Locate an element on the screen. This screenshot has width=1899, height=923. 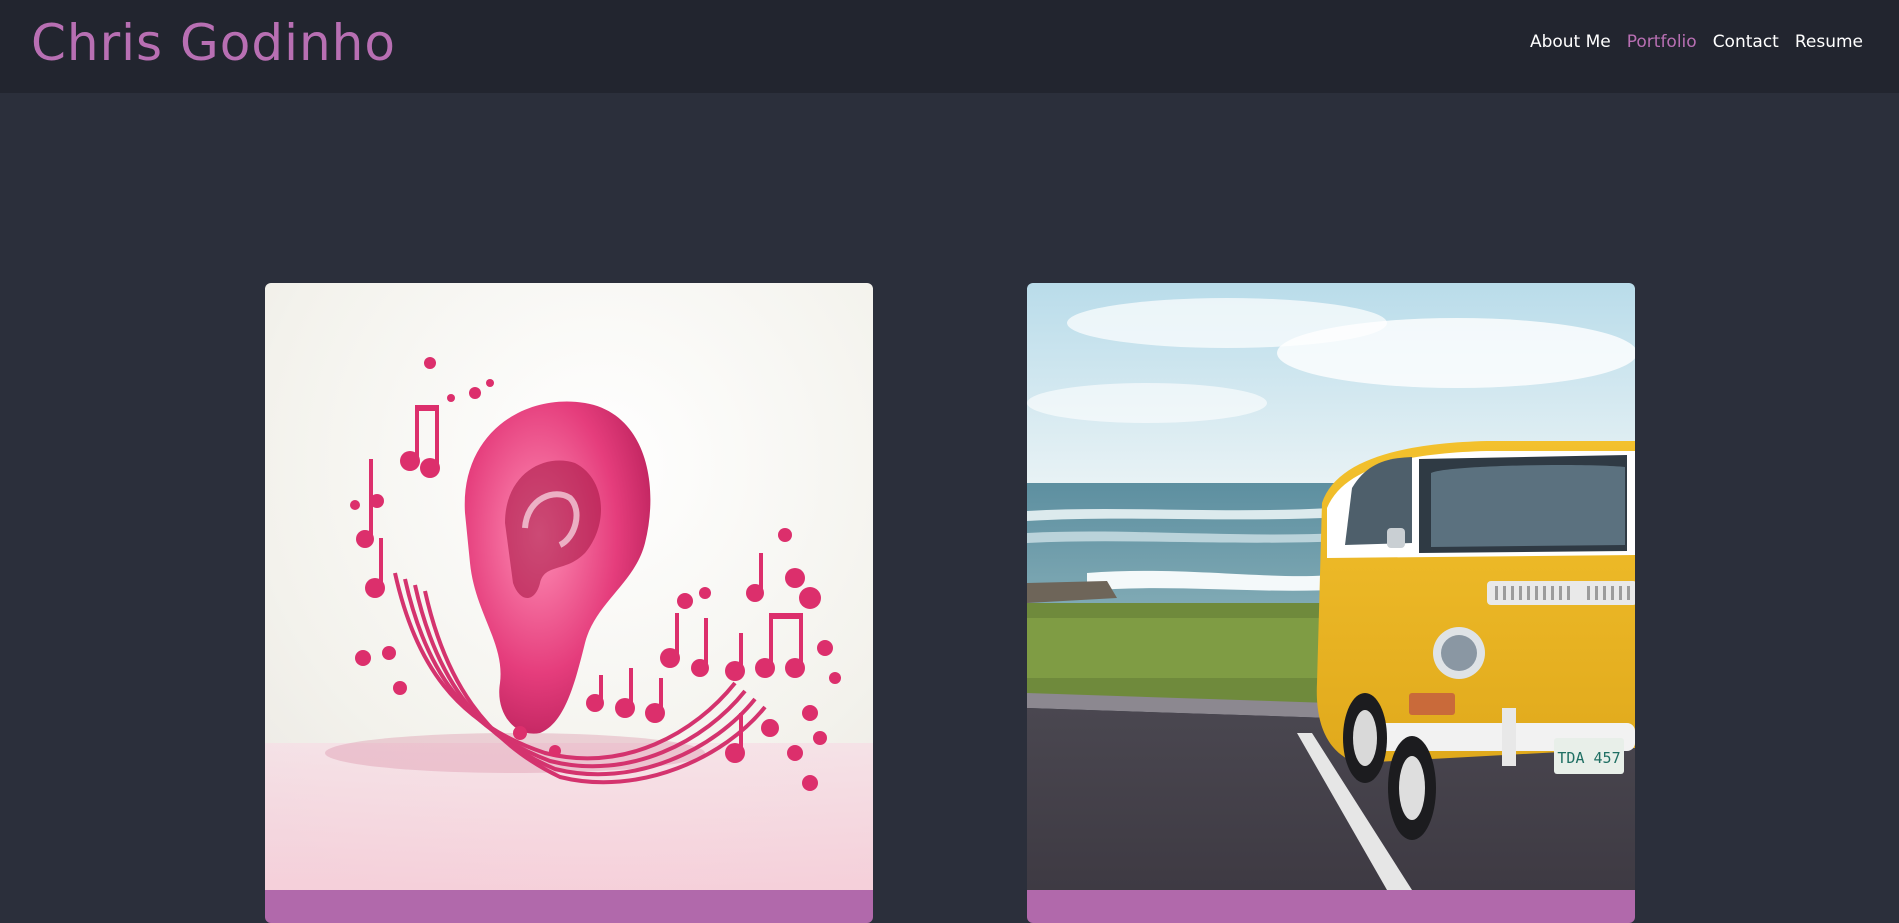
nav-about-me: About Me is located at coordinates (1570, 42).